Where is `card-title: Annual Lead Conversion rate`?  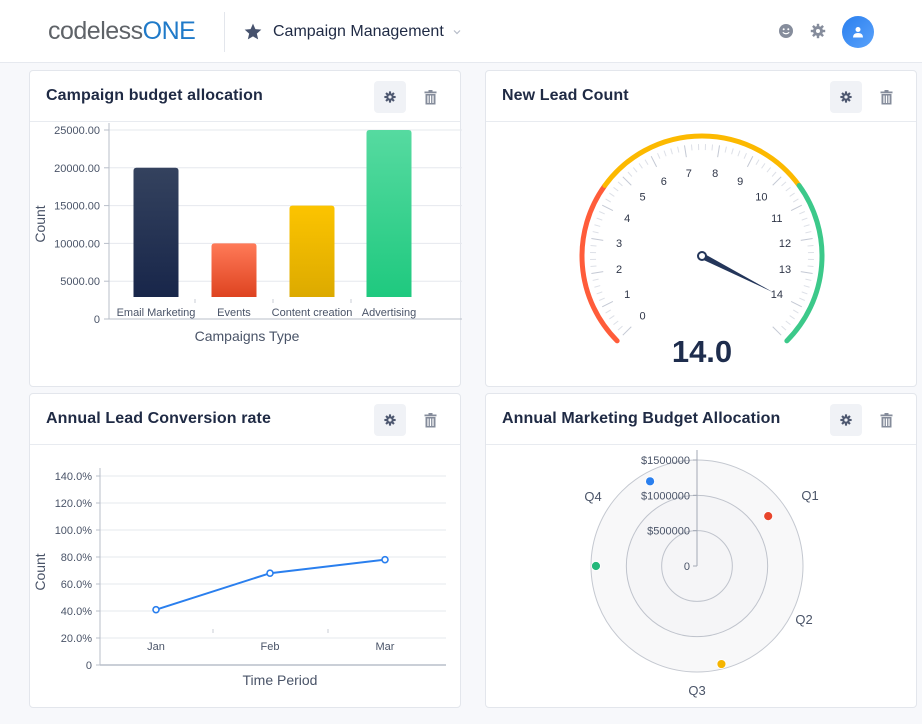
card-title: Annual Lead Conversion rate is located at coordinates (158, 418).